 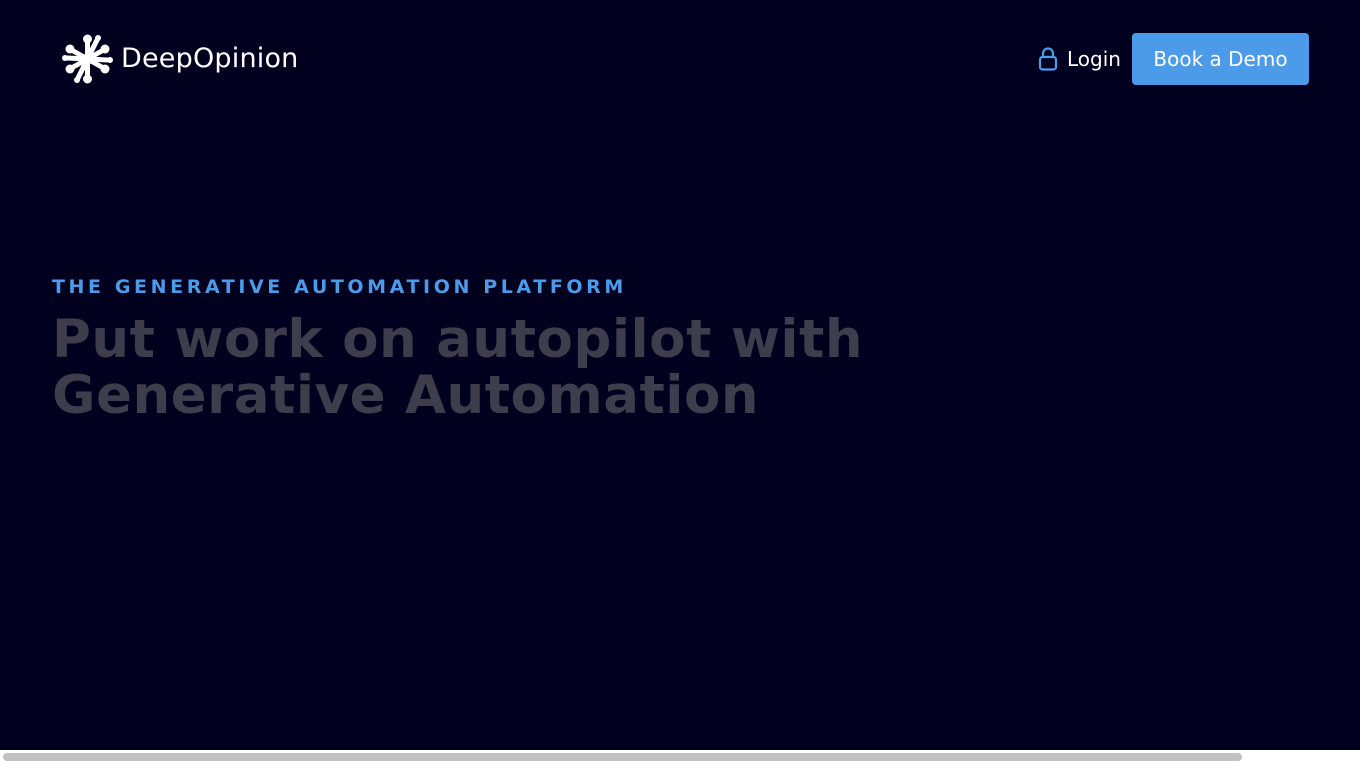 I want to click on hero-headline-line-2: Generative Automation, so click(x=406, y=395).